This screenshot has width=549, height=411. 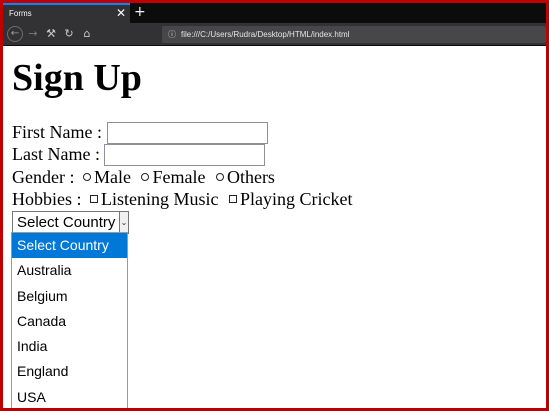 I want to click on chevron-down-icon: ⌄, so click(x=123, y=222).